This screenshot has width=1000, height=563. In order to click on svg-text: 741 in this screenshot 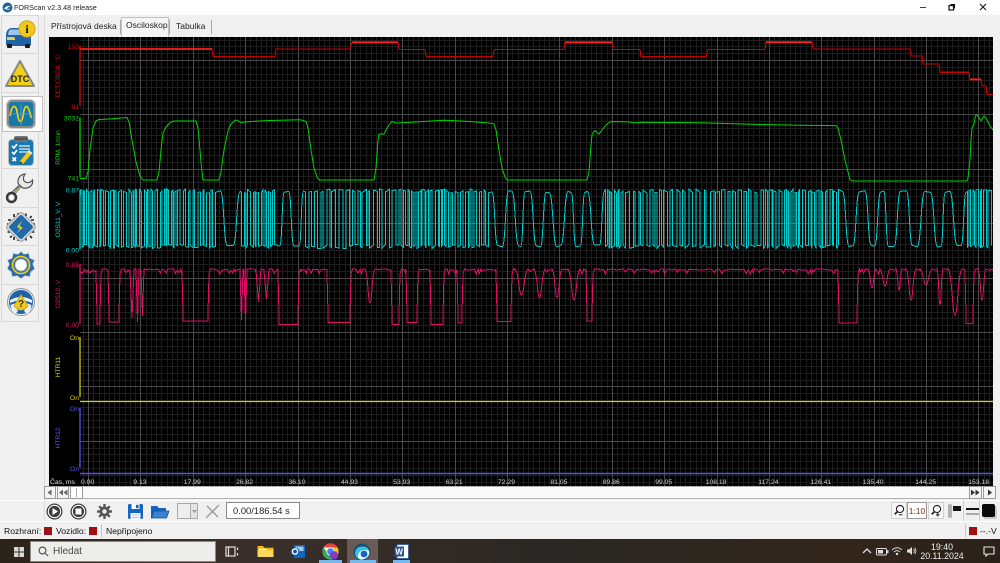, I will do `click(74, 178)`.